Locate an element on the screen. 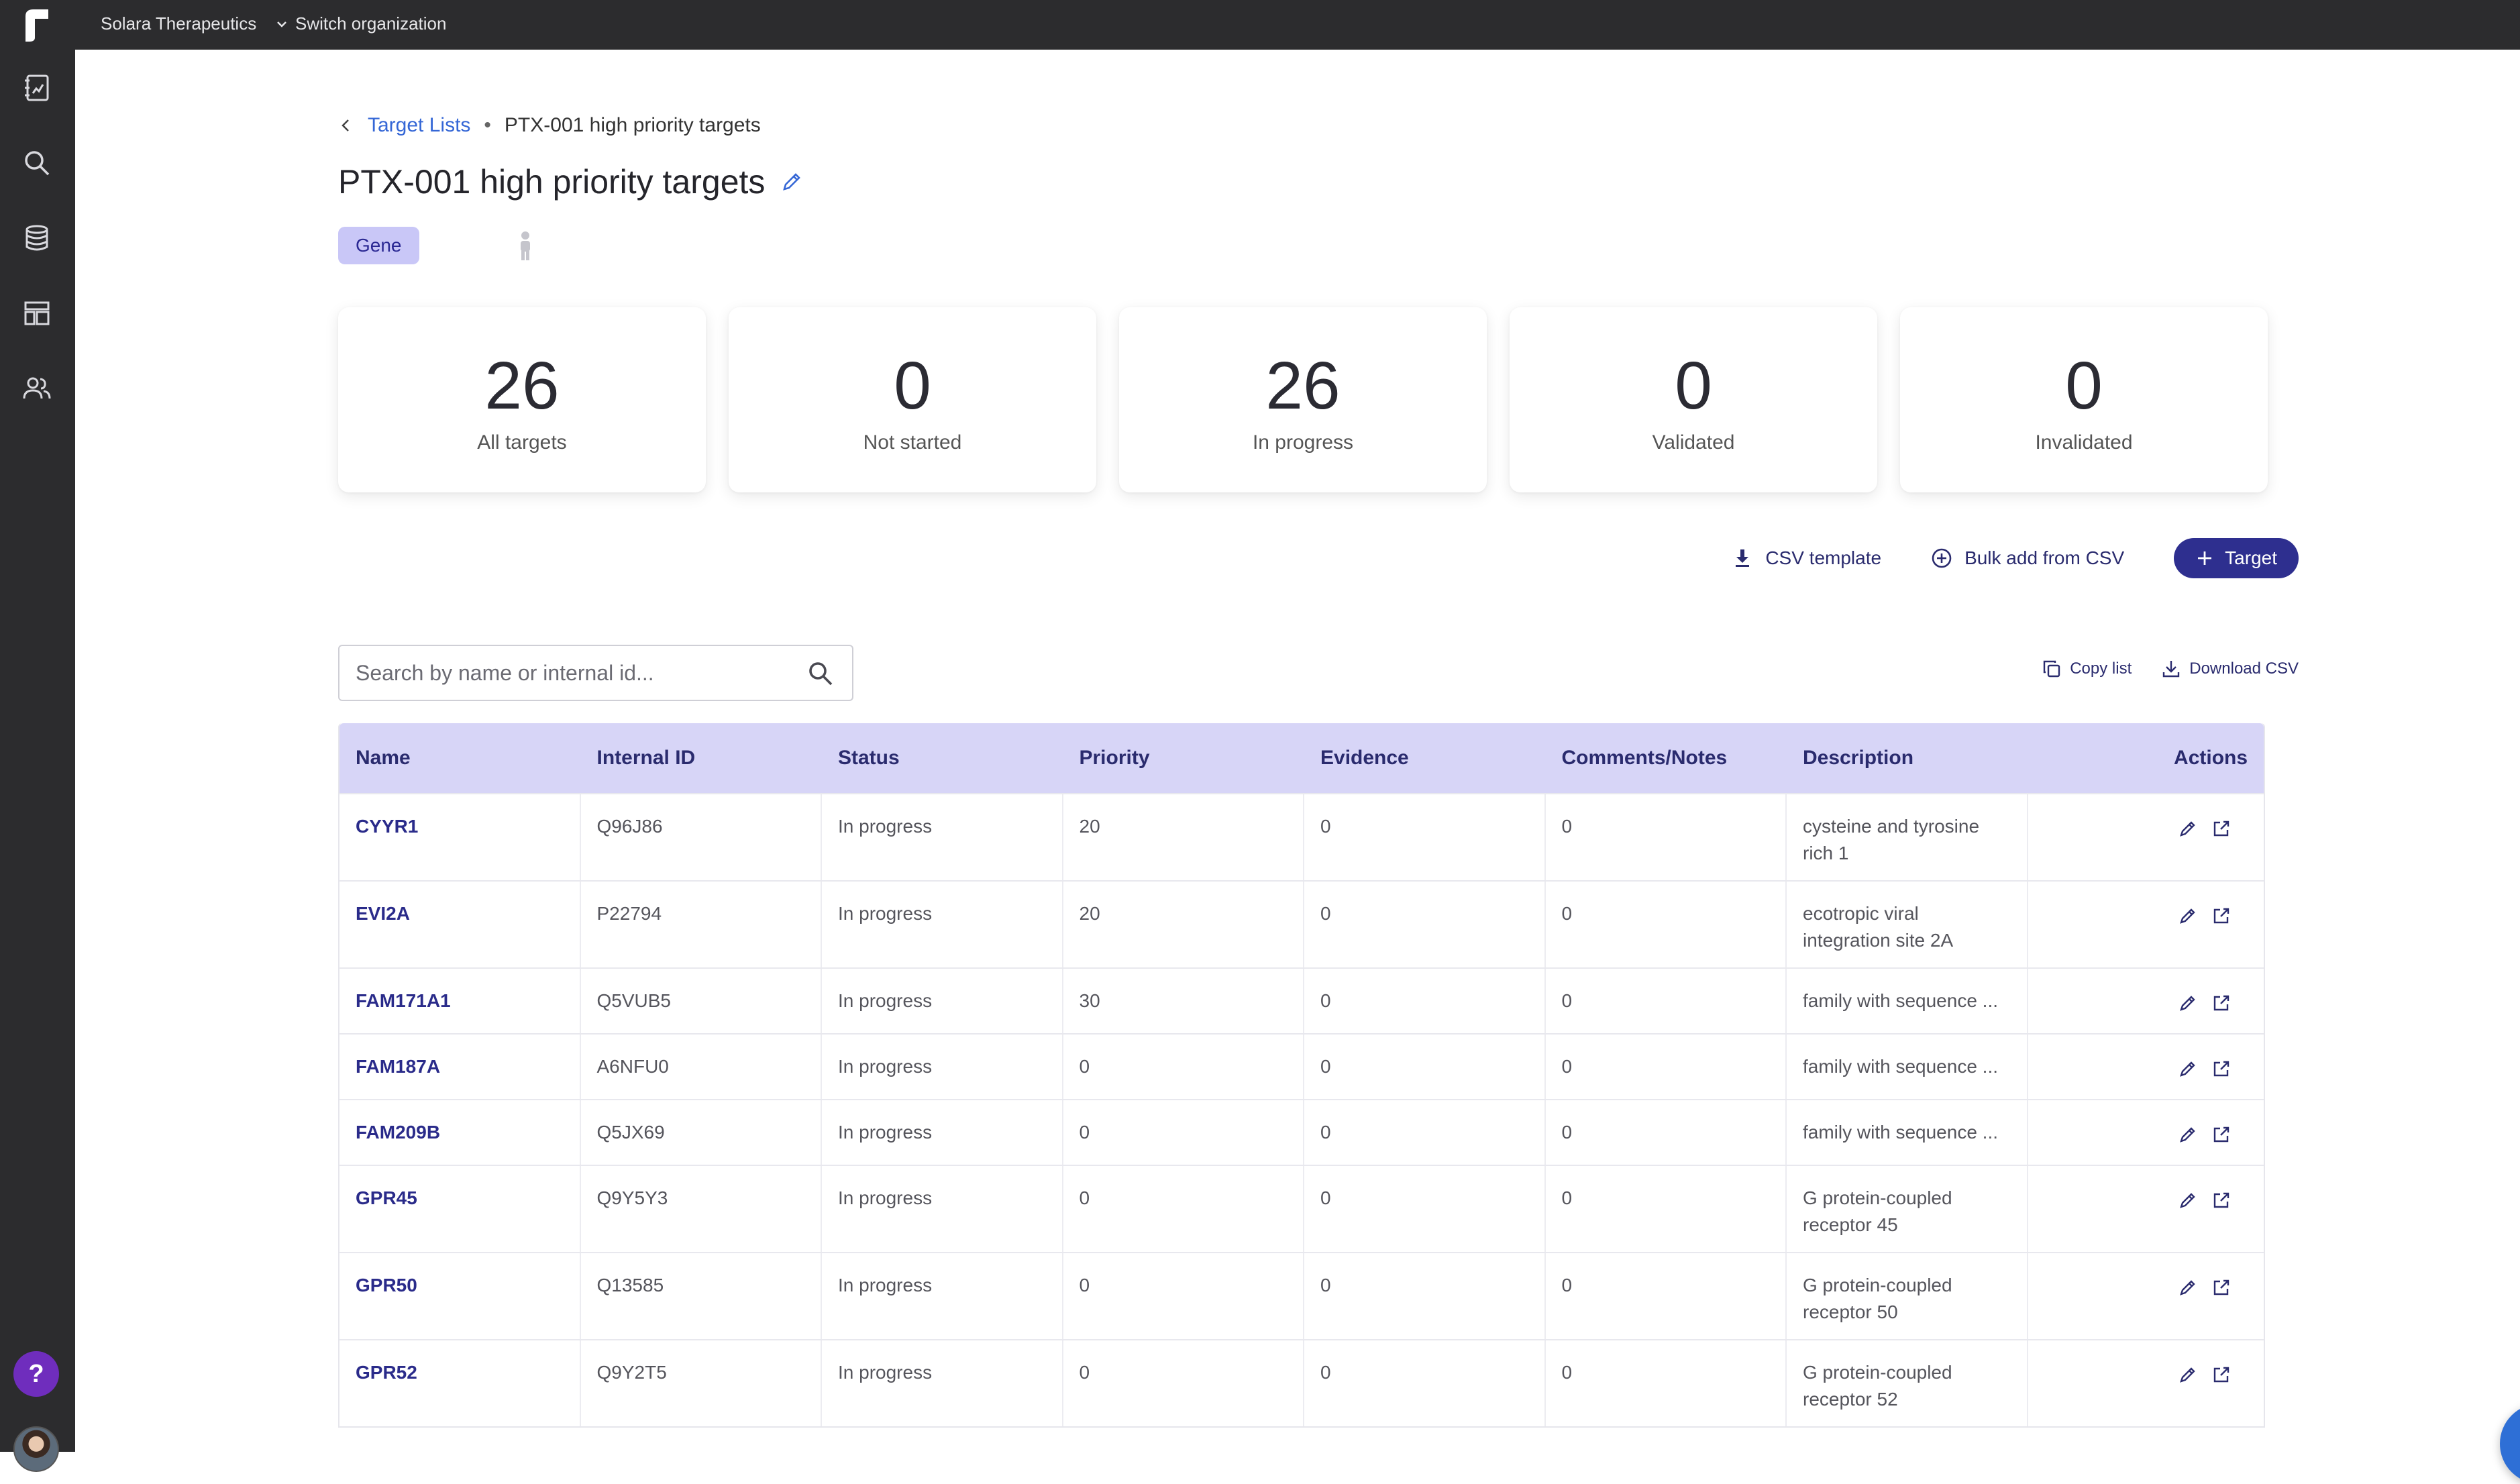 This screenshot has width=2520, height=1484. sidebar-item-notebook is located at coordinates (37, 88).